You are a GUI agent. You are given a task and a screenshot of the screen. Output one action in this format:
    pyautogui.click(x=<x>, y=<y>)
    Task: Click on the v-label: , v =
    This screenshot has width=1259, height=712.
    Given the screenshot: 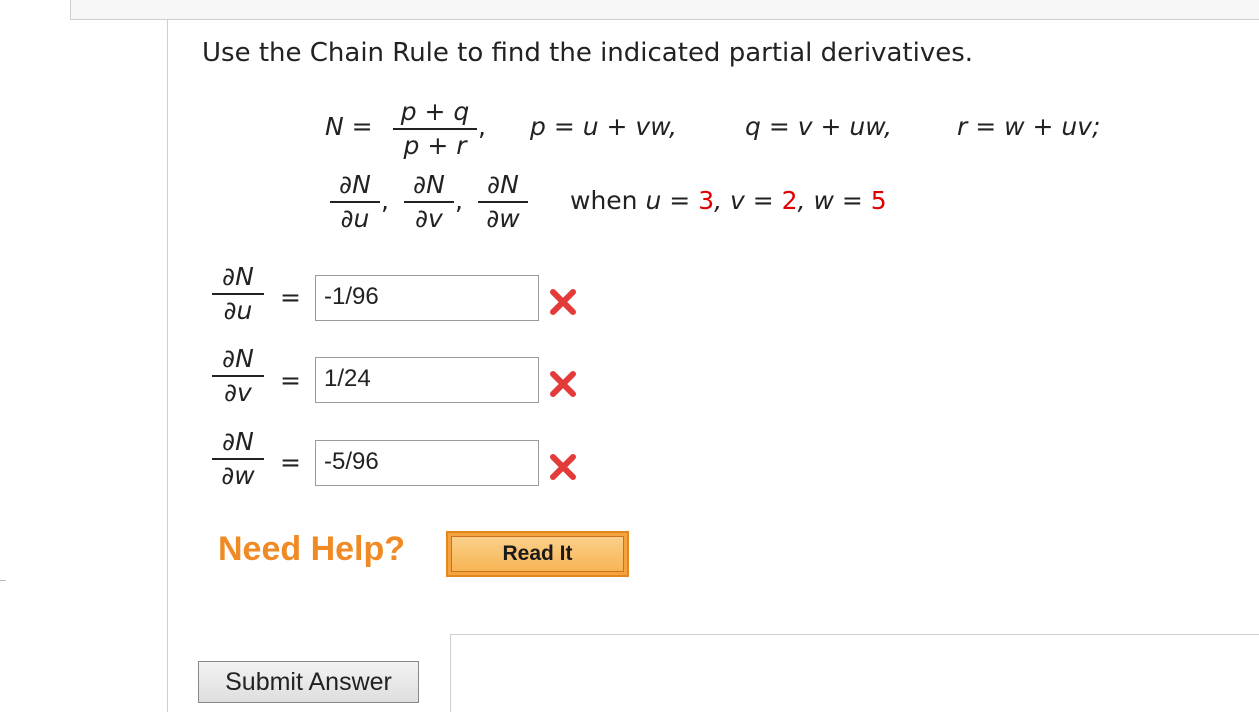 What is the action you would take?
    pyautogui.click(x=744, y=200)
    